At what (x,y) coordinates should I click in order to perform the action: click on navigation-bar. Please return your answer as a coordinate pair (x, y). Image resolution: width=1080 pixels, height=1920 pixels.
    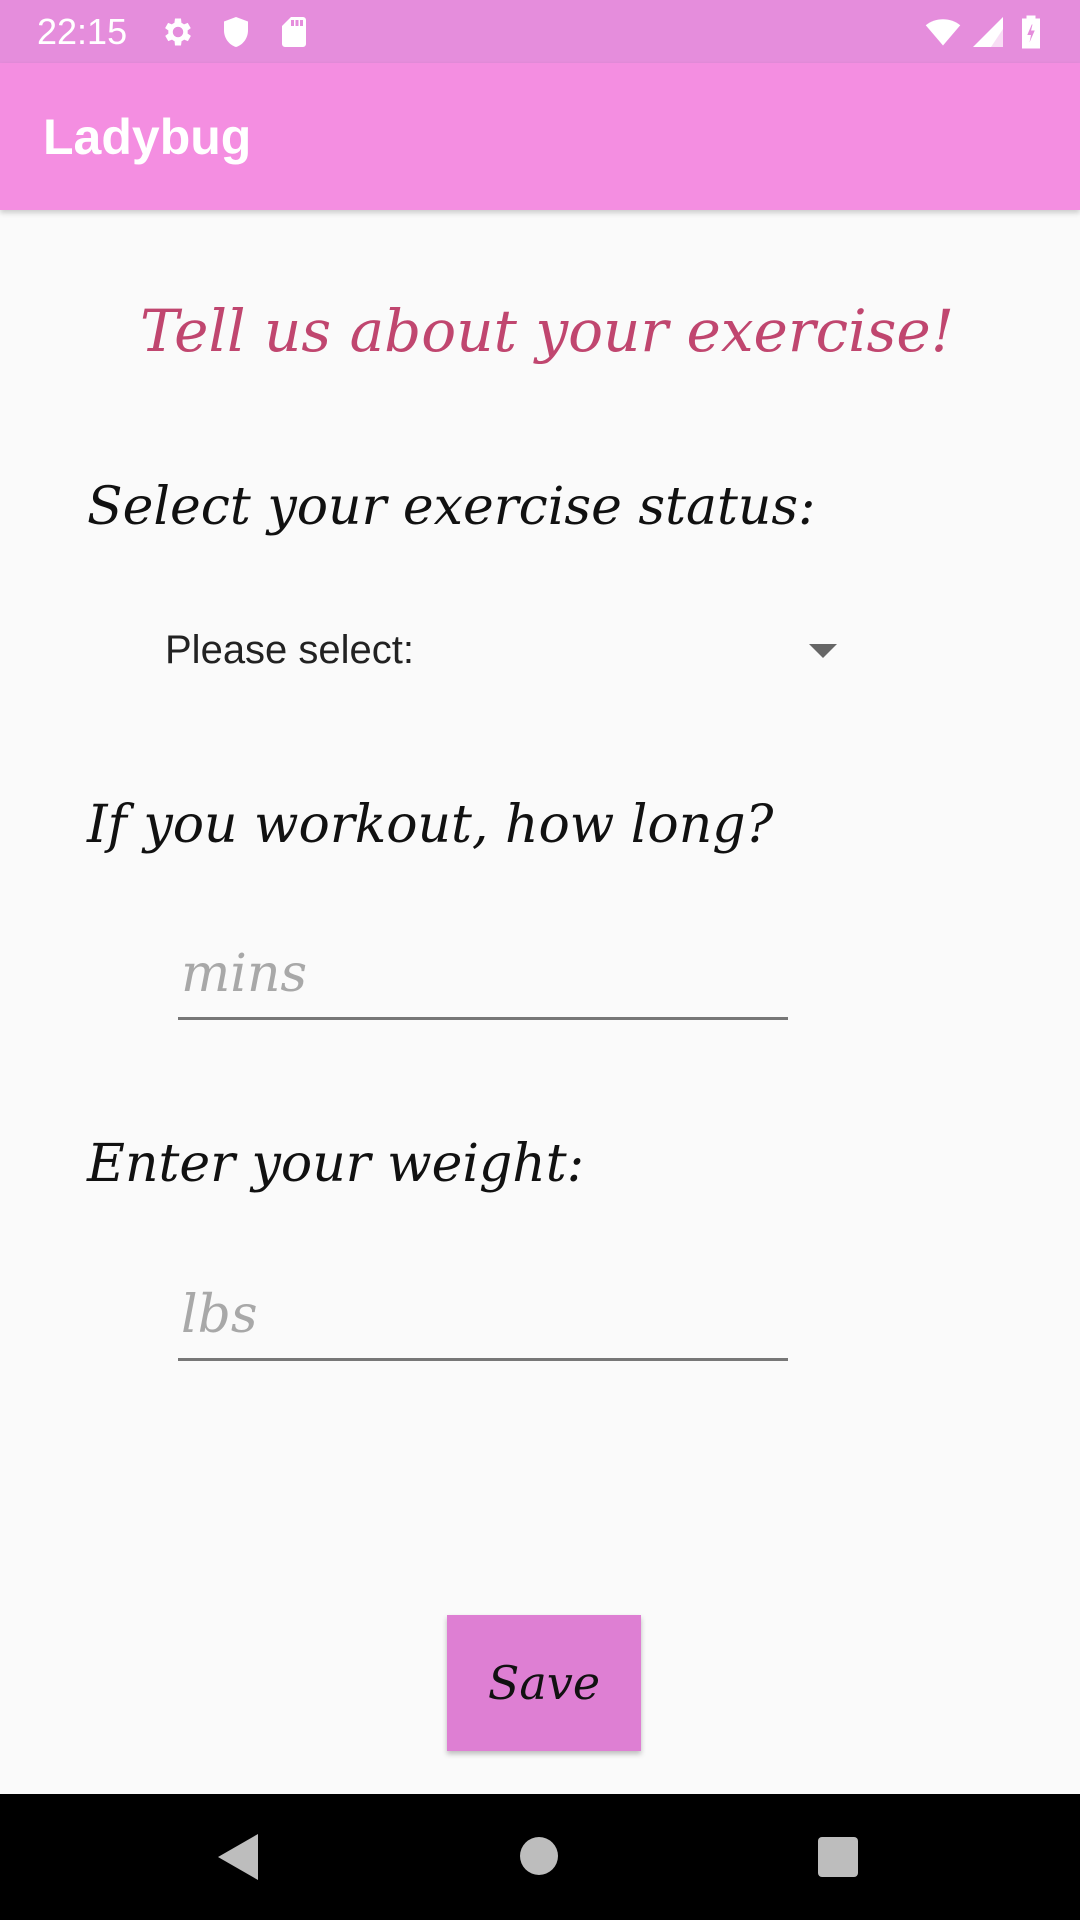
    Looking at the image, I should click on (540, 1857).